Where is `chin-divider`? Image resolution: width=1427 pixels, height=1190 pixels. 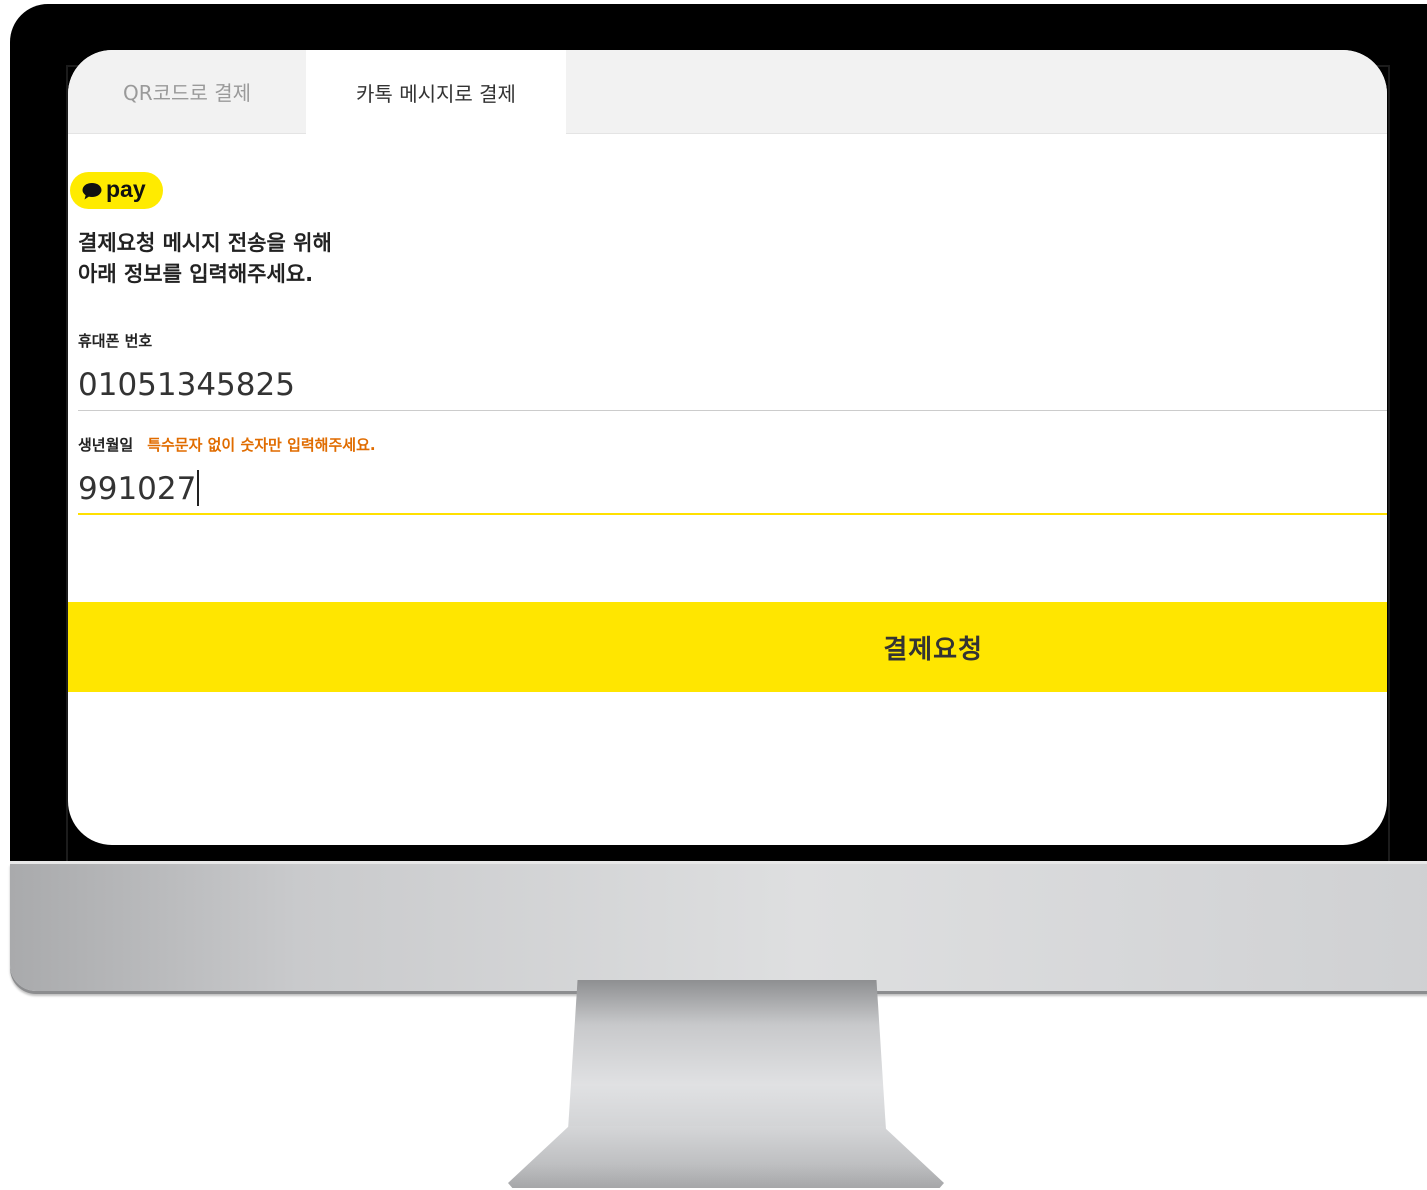 chin-divider is located at coordinates (718, 862).